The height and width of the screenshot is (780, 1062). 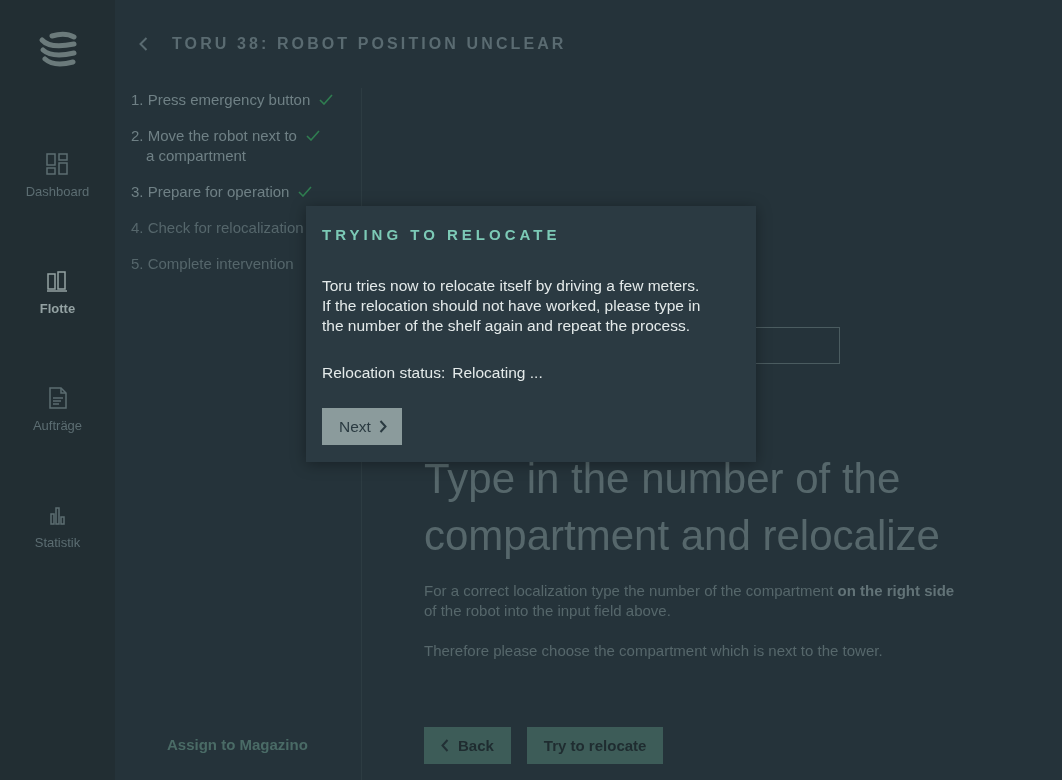 I want to click on assign-link: Assign to Magazino, so click(x=237, y=745).